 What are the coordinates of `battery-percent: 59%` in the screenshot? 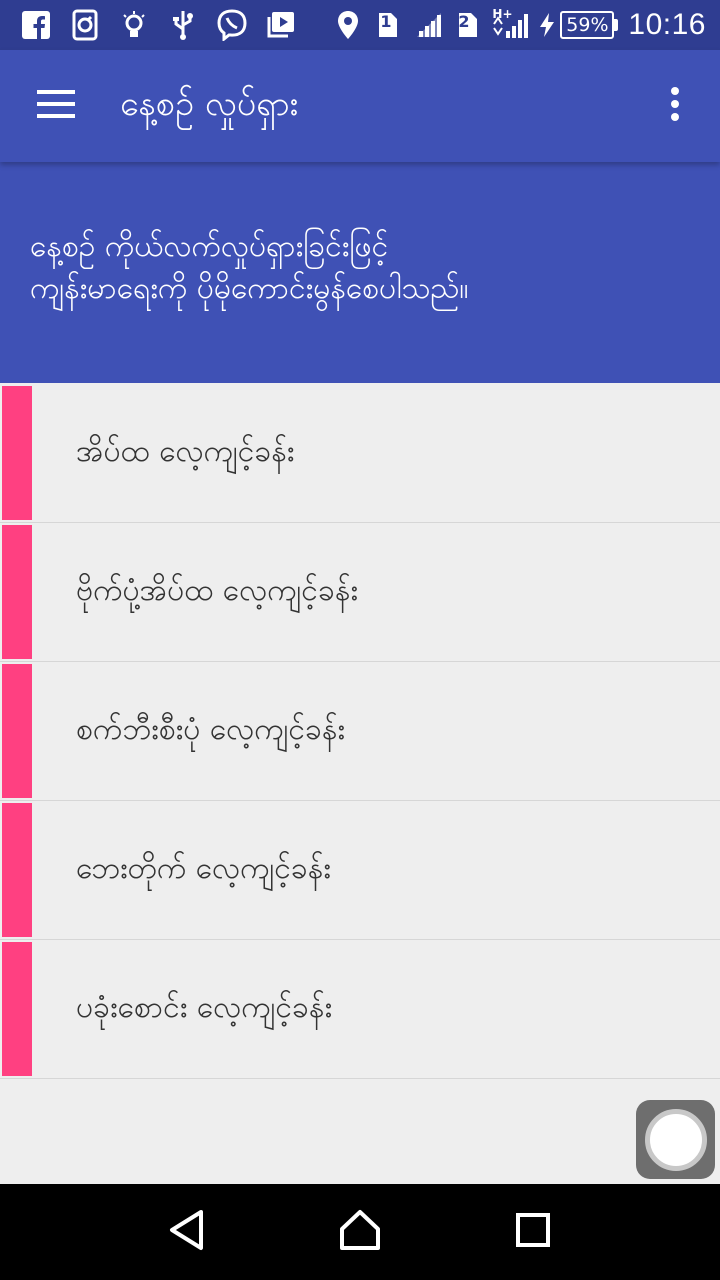 It's located at (587, 25).